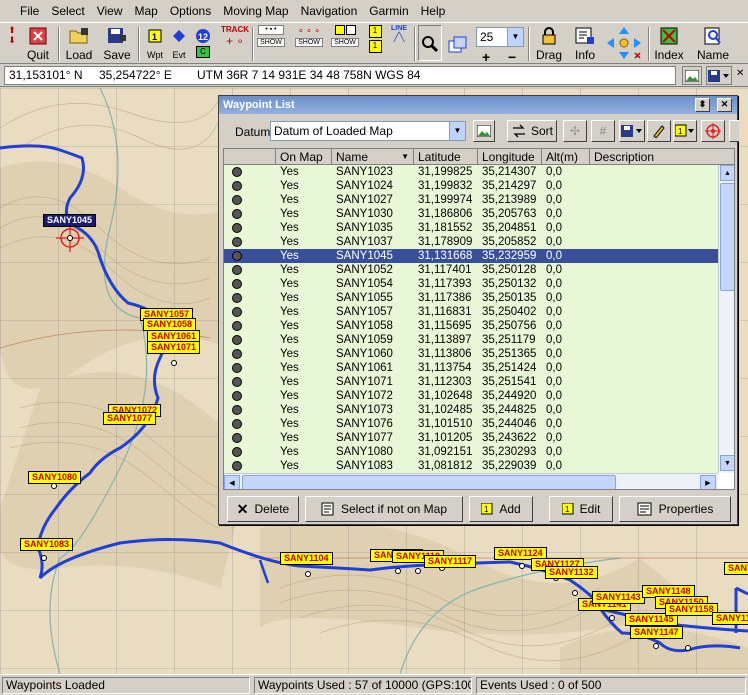 The image size is (748, 695). What do you see at coordinates (471, 452) in the screenshot?
I see `table-row: Yes SANY1080 31,092151 35,230293 0,0` at bounding box center [471, 452].